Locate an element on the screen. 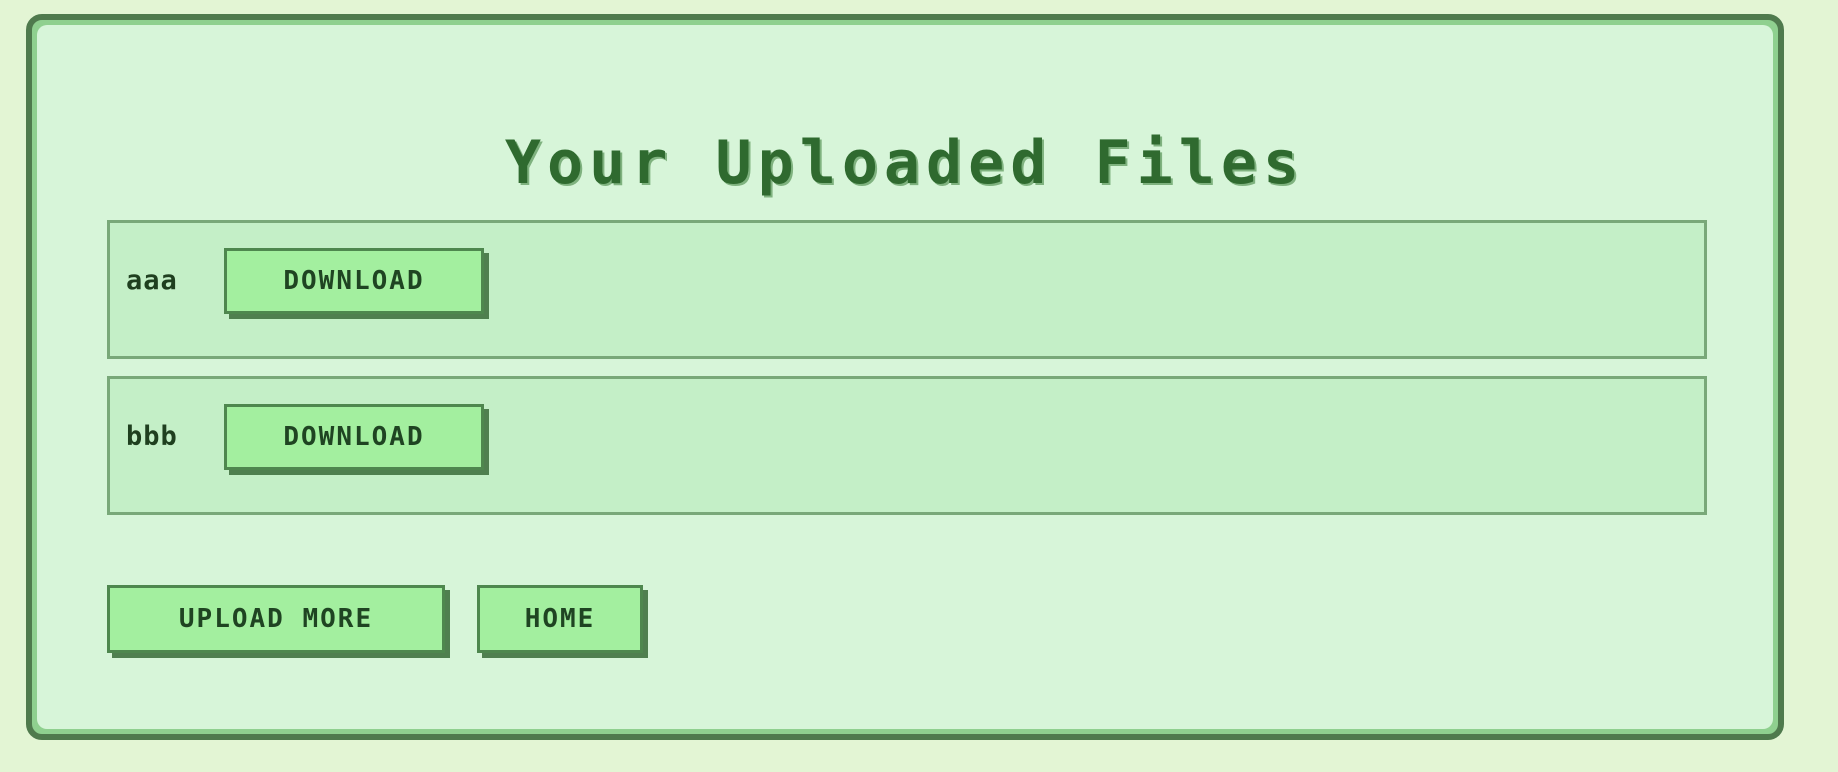  page-title: Your Uploaded Files is located at coordinates (905, 163).